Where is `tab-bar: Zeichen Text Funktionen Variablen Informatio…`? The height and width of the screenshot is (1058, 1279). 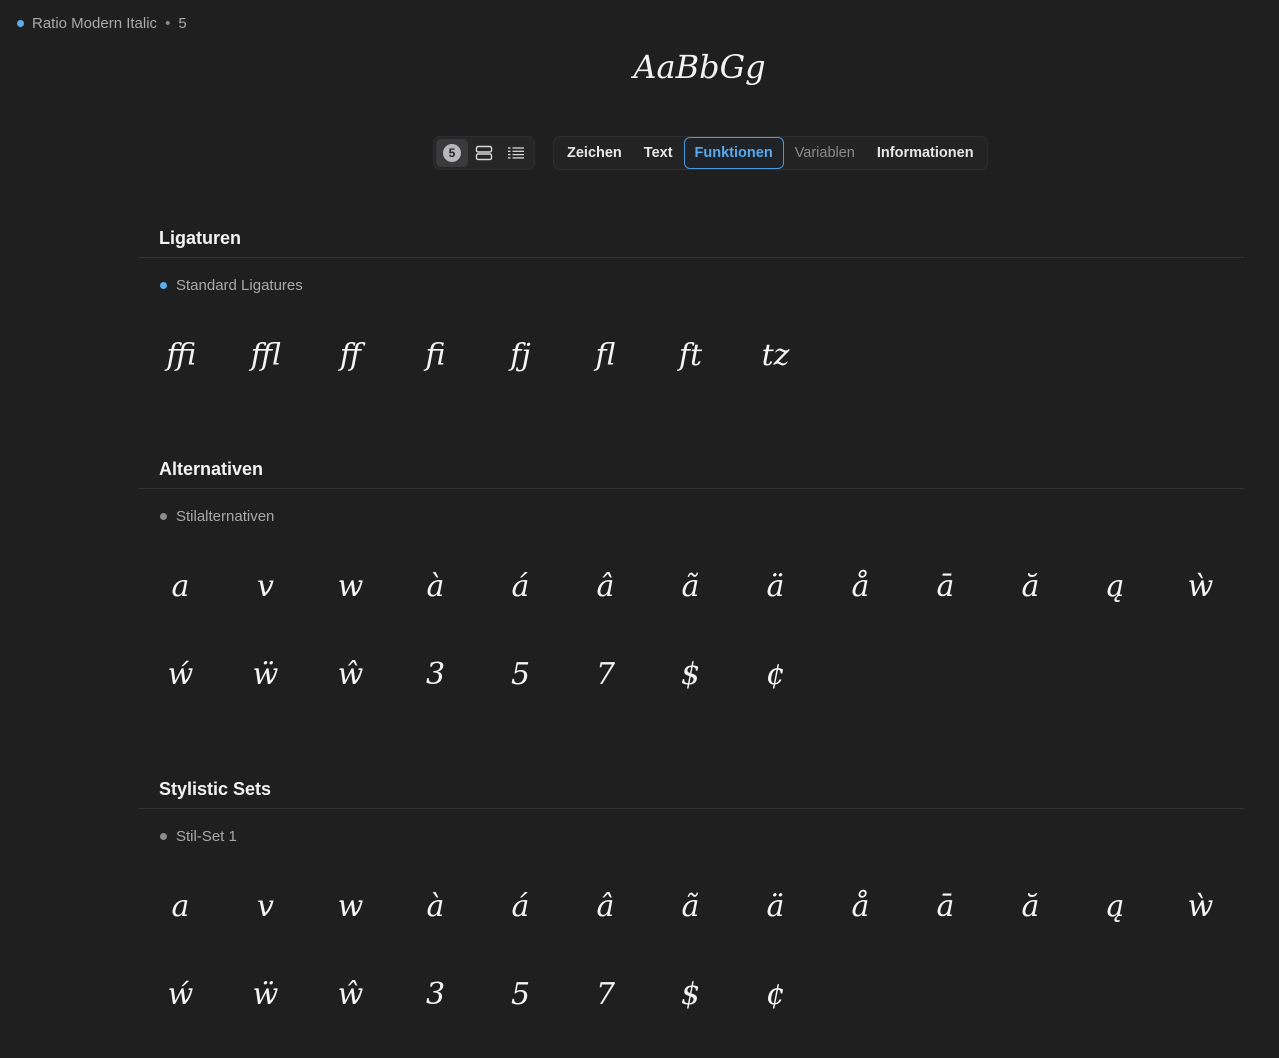 tab-bar: Zeichen Text Funktionen Variablen Informatio… is located at coordinates (770, 153).